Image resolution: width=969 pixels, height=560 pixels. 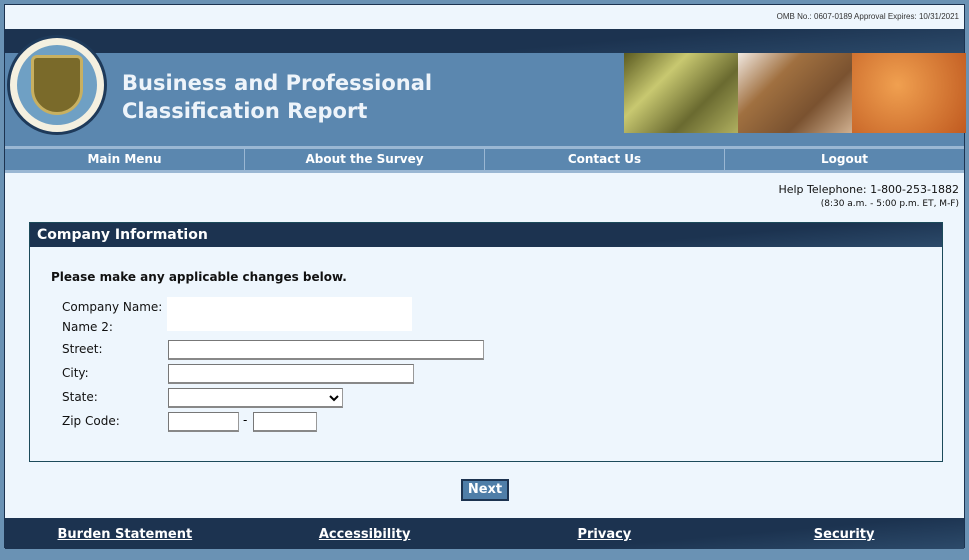 I want to click on header-band, so click(x=484, y=41).